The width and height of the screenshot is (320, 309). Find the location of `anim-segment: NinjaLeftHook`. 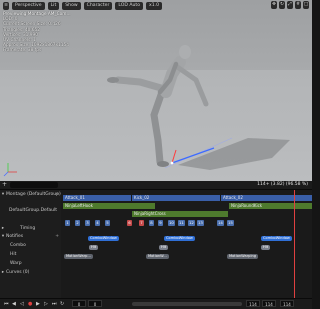

anim-segment: NinjaLeftHook is located at coordinates (109, 206).